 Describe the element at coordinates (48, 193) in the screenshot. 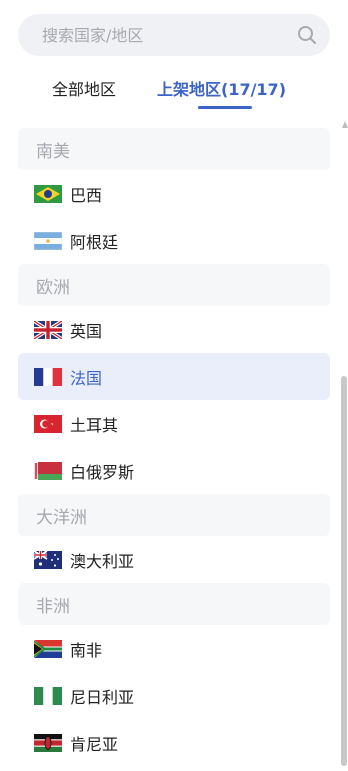

I see `brazil-flag-icon` at that location.